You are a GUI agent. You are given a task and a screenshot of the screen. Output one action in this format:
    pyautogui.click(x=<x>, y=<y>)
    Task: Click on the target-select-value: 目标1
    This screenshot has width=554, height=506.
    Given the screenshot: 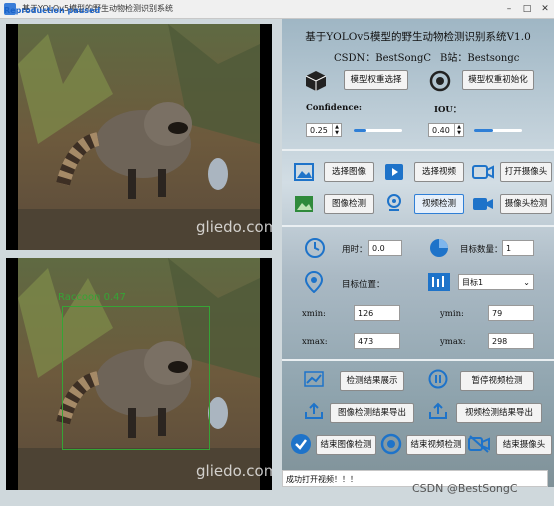 What is the action you would take?
    pyautogui.click(x=473, y=282)
    